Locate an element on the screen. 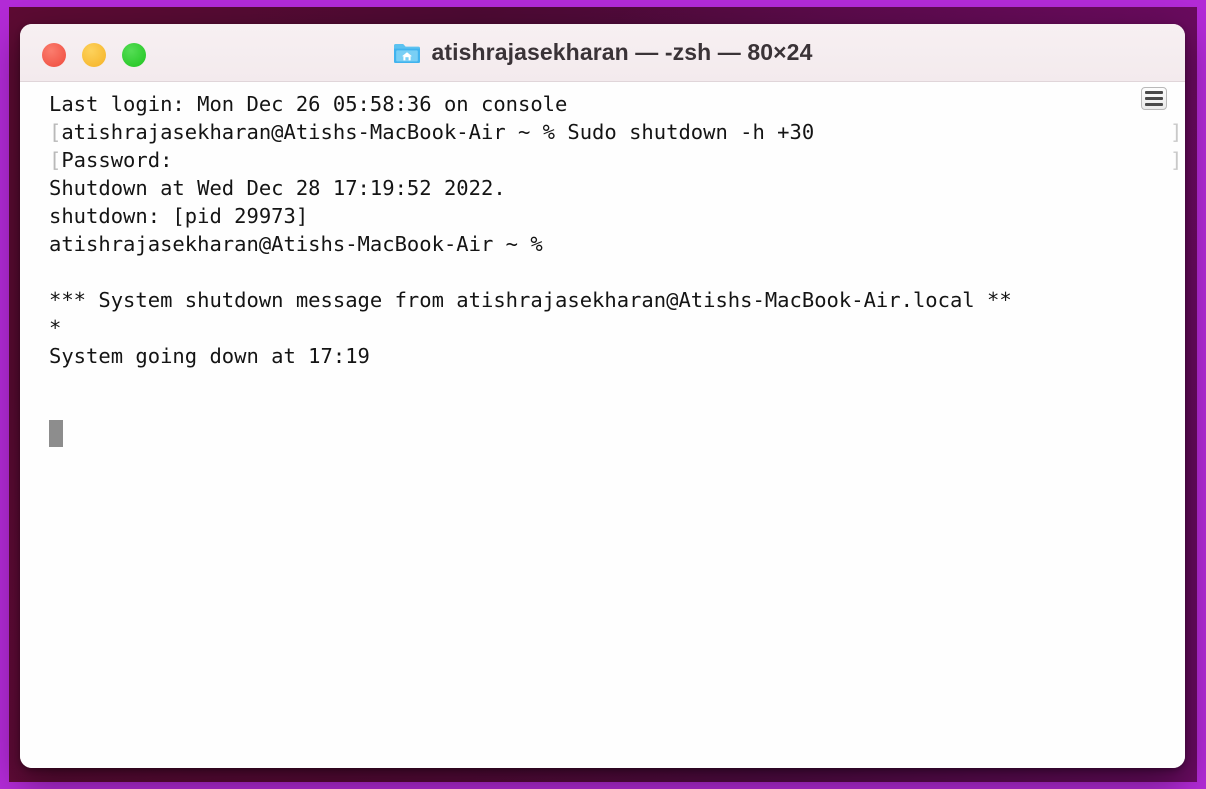 This screenshot has height=789, width=1206. terminal-line: atishrajasekharan@Atishs-MacBook-Air ~ % is located at coordinates (617, 244).